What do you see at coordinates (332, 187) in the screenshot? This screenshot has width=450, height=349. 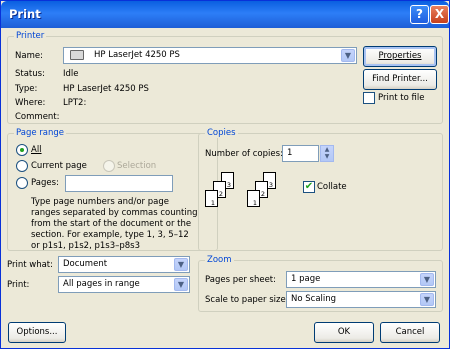 I see `collate-label: Collate` at bounding box center [332, 187].